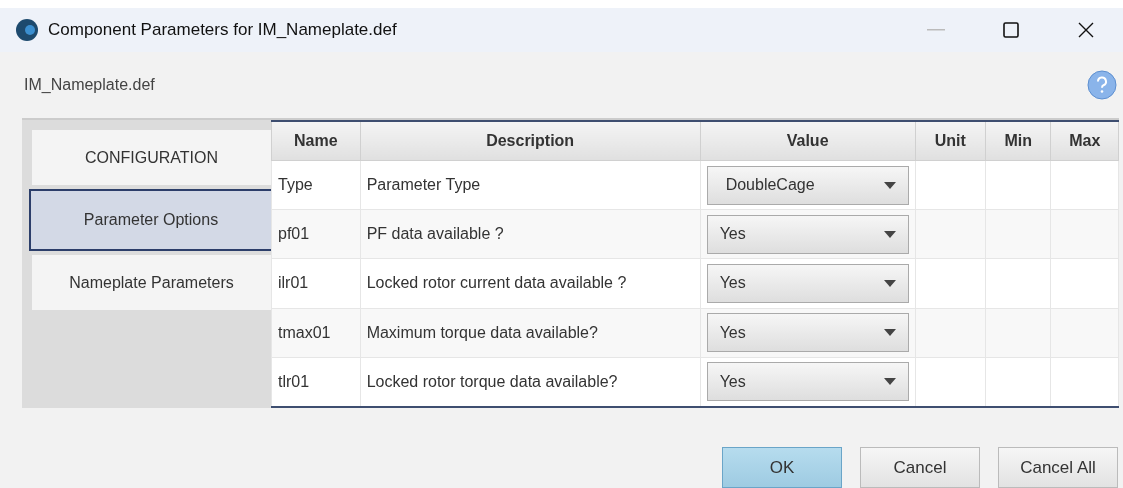  Describe the element at coordinates (150, 220) in the screenshot. I see `side-tab: Parameter Options` at that location.